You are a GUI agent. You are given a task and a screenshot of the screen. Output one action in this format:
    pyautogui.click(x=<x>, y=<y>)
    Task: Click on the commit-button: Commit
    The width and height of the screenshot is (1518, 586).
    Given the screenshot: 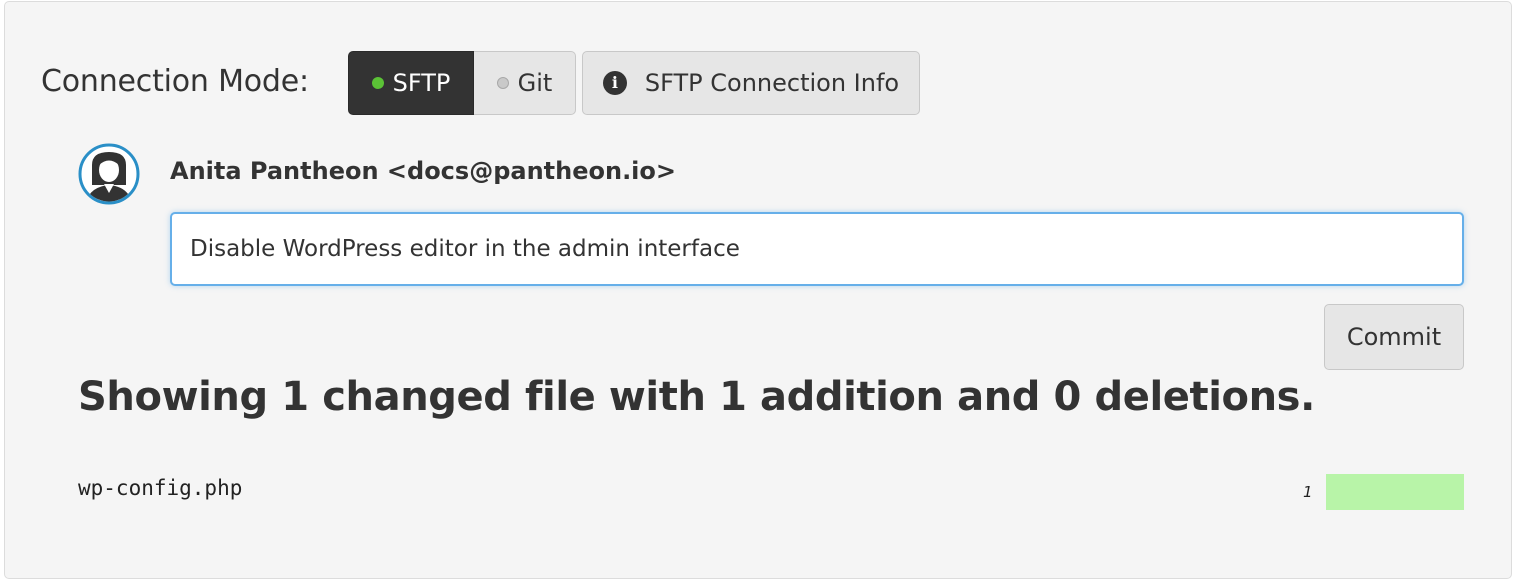 What is the action you would take?
    pyautogui.click(x=1394, y=337)
    